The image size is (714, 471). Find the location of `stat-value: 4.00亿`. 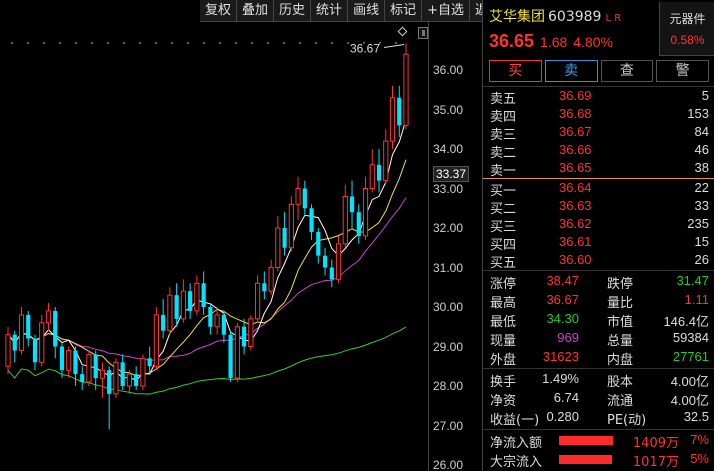

stat-value: 4.00亿 is located at coordinates (689, 400).